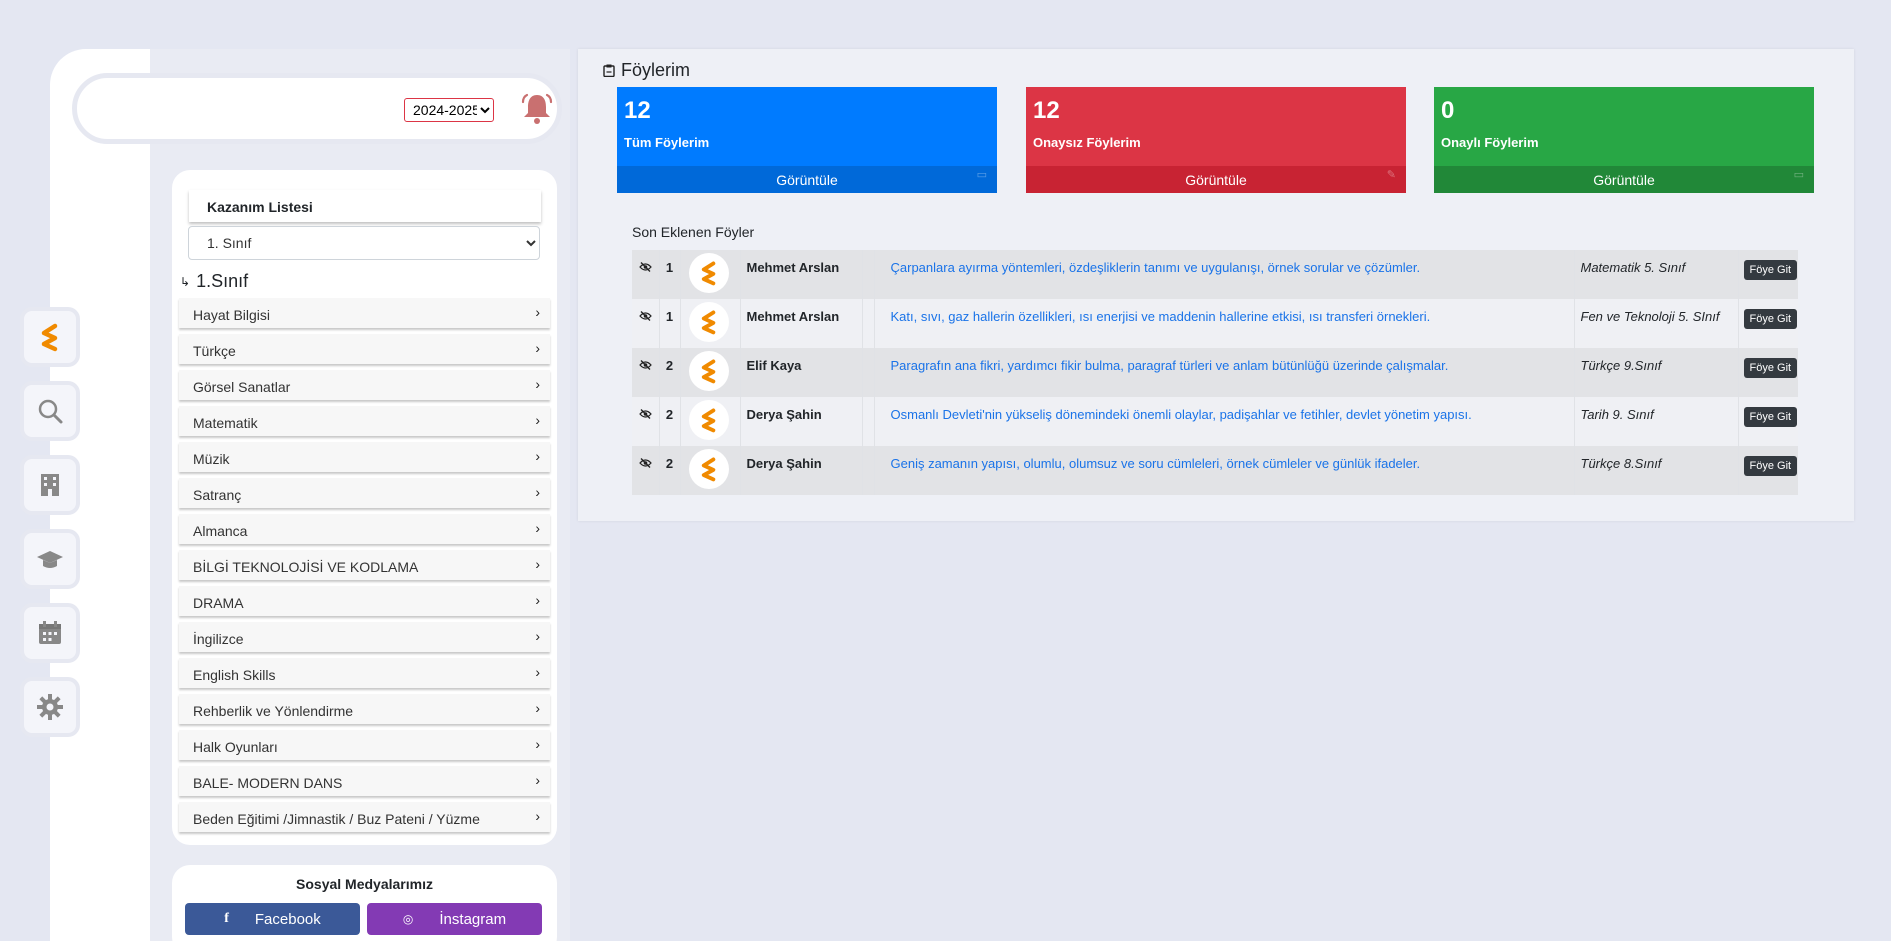 Image resolution: width=1891 pixels, height=941 pixels. Describe the element at coordinates (801, 421) in the screenshot. I see `author-name: Derya Şahin` at that location.